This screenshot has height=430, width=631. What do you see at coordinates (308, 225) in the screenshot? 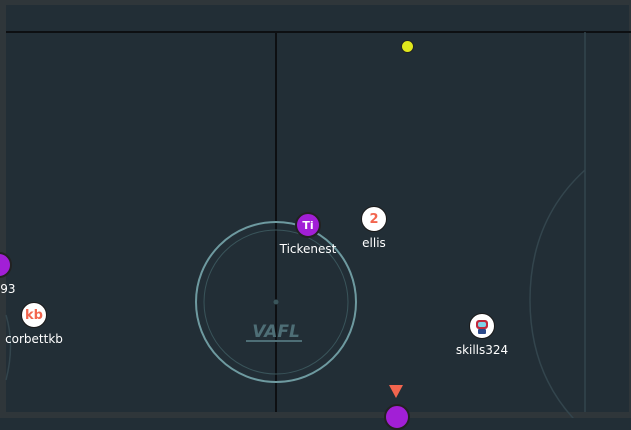
I see `player-badge: Ti` at bounding box center [308, 225].